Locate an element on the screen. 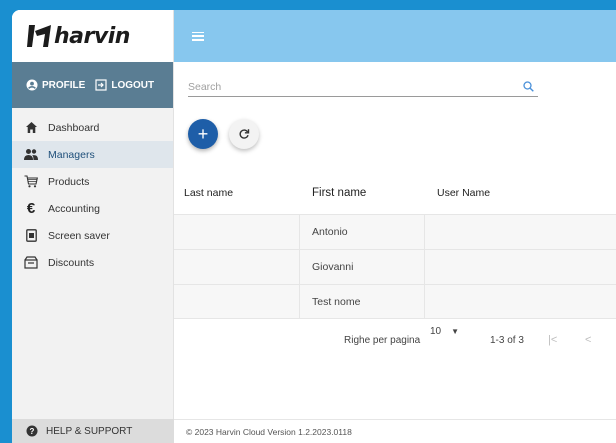 Image resolution: width=616 pixels, height=443 pixels. logo: harvin is located at coordinates (92, 36).